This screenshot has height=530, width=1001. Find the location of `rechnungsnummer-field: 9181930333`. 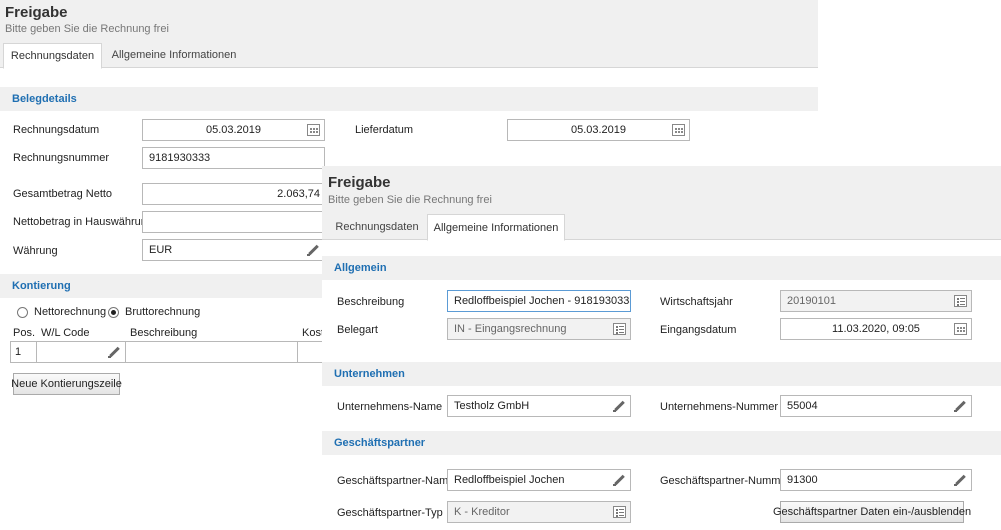

rechnungsnummer-field: 9181930333 is located at coordinates (233, 158).